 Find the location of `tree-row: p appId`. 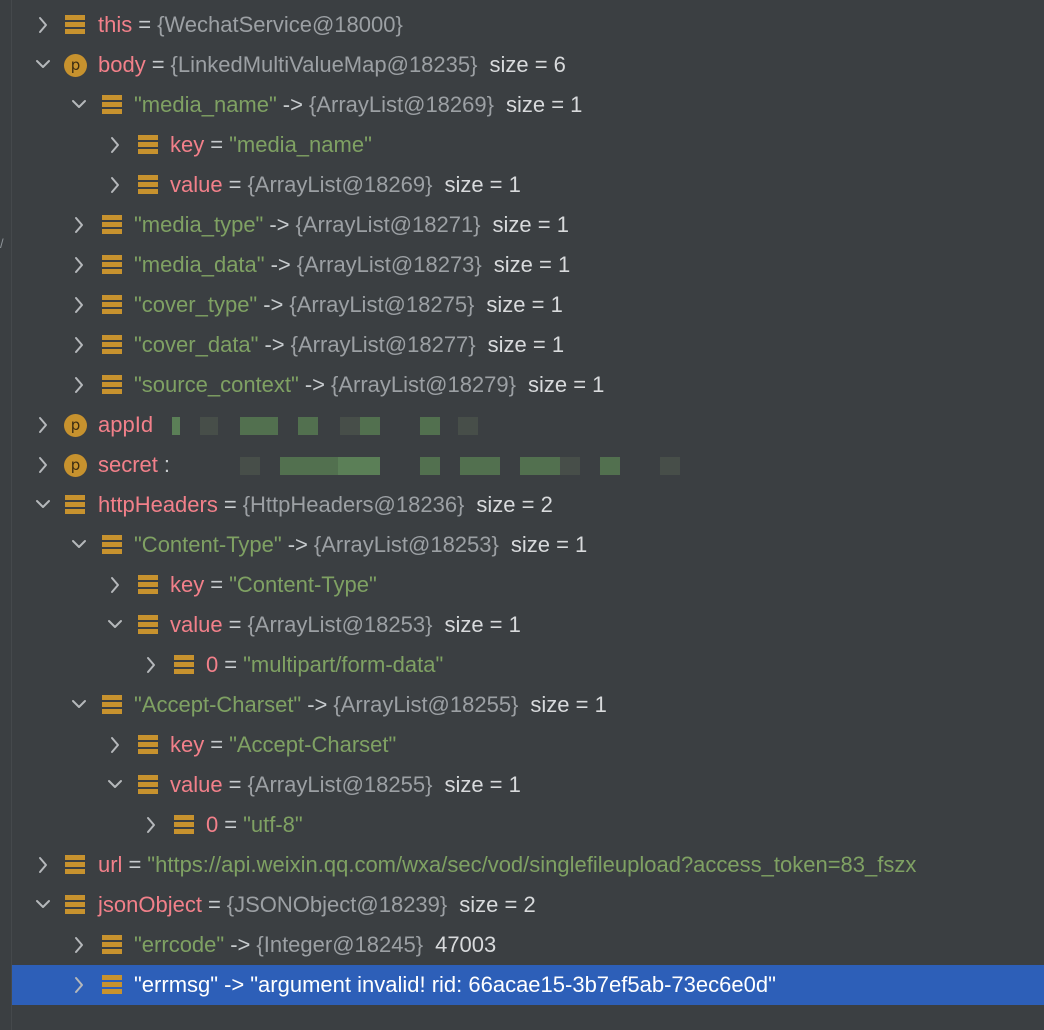

tree-row: p appId is located at coordinates (528, 425).